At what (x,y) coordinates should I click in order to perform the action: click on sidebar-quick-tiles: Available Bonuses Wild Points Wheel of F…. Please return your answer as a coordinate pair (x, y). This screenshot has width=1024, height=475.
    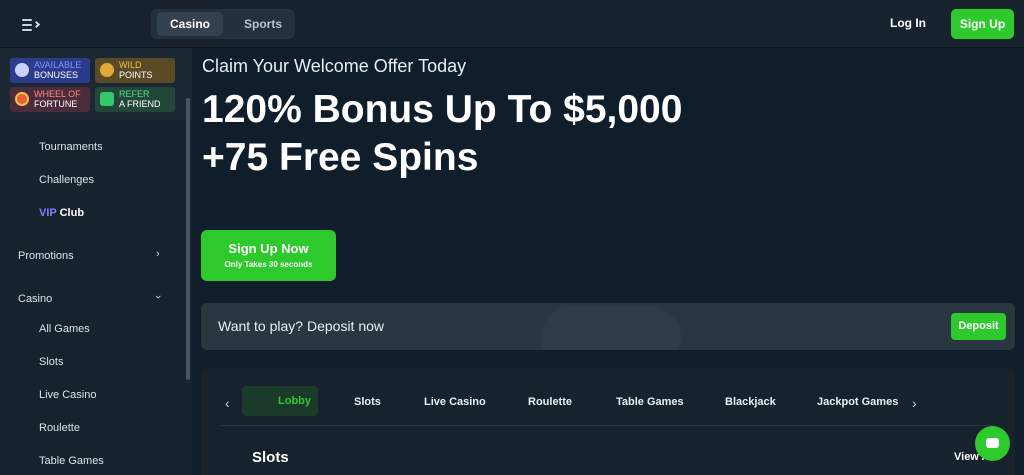
    Looking at the image, I should click on (96, 84).